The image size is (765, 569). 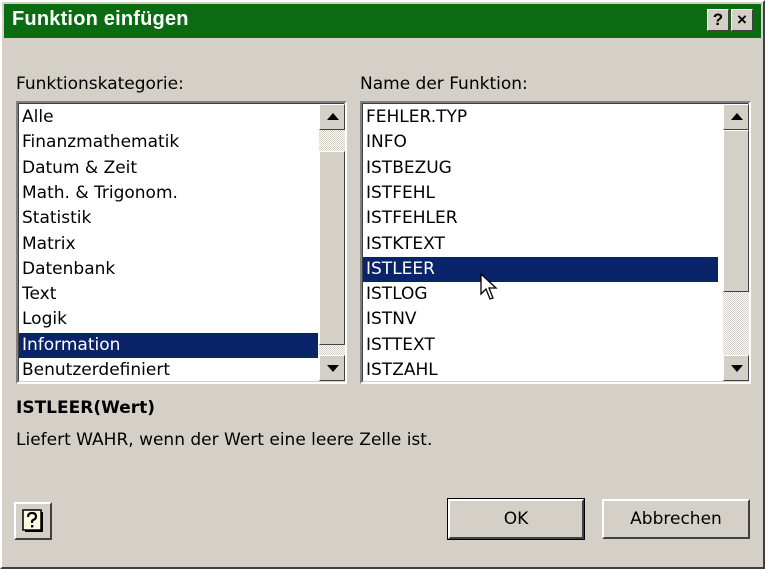 I want to click on function-scroll-thumb, so click(x=736, y=211).